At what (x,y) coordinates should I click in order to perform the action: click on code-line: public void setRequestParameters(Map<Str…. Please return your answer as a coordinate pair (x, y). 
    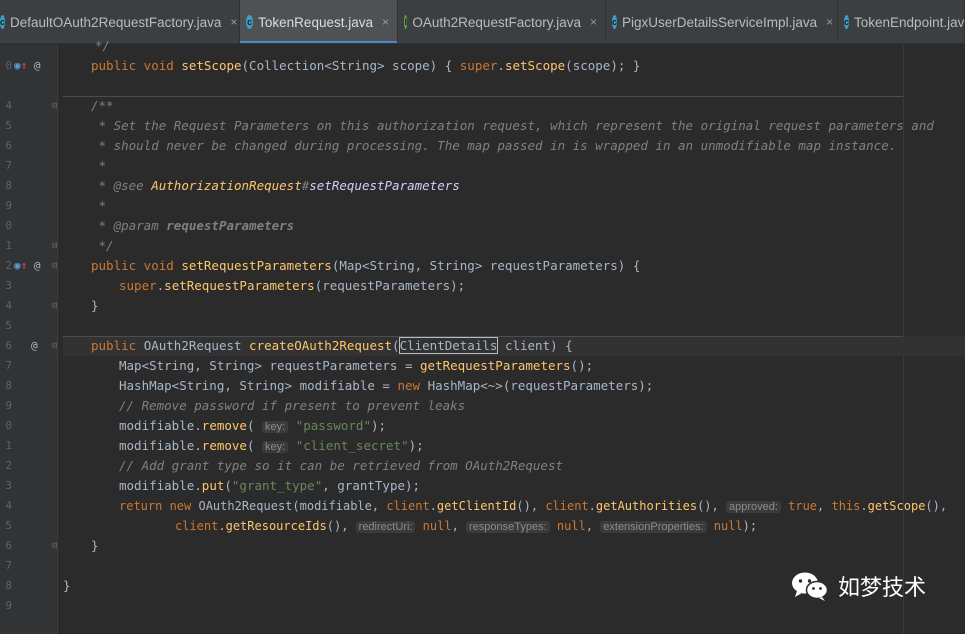
    Looking at the image, I should click on (366, 265).